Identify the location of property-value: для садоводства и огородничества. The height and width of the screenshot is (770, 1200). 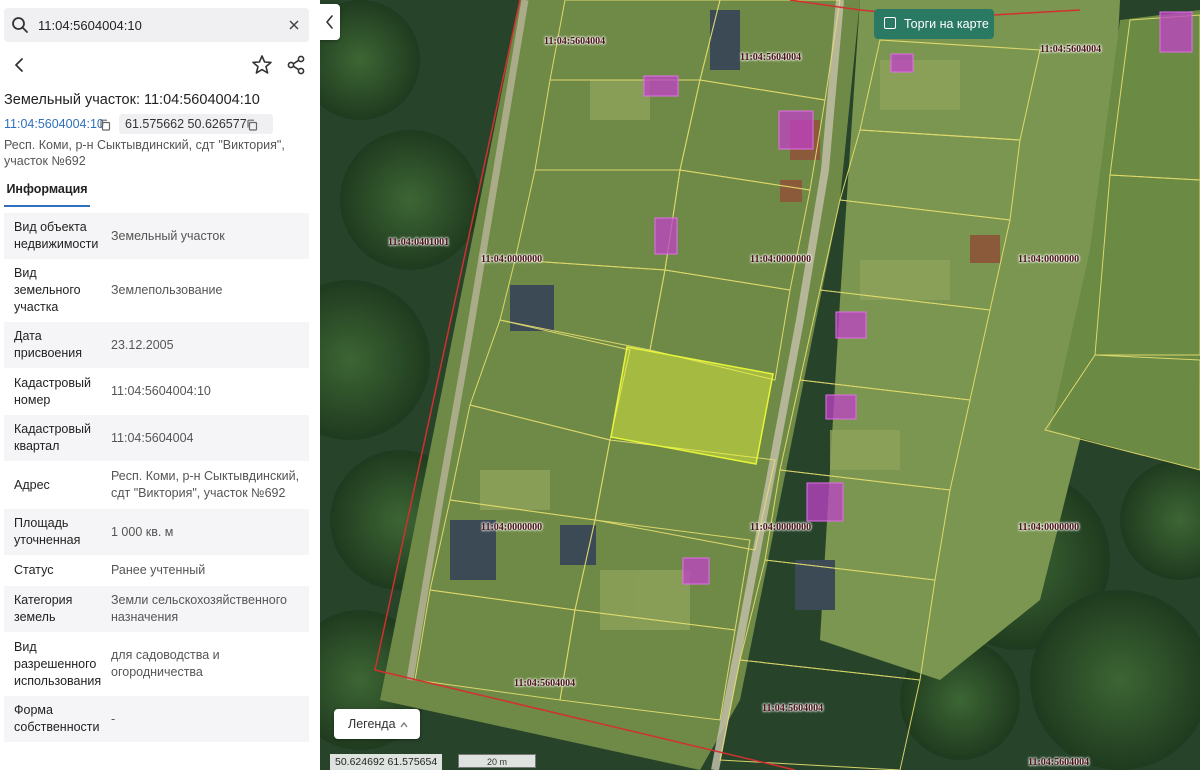
(165, 663).